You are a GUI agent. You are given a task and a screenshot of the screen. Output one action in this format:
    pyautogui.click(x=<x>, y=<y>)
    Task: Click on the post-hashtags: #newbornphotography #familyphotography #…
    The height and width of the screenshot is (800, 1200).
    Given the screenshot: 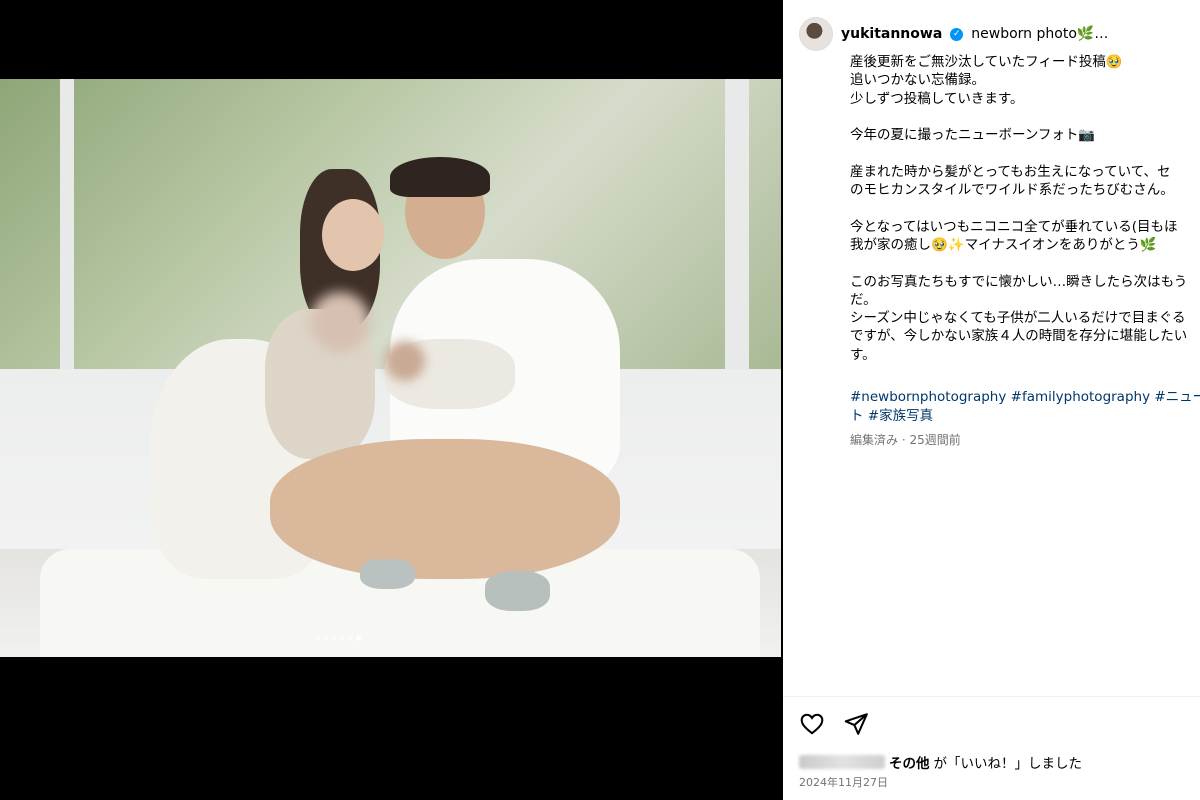 What is the action you would take?
    pyautogui.click(x=1025, y=407)
    